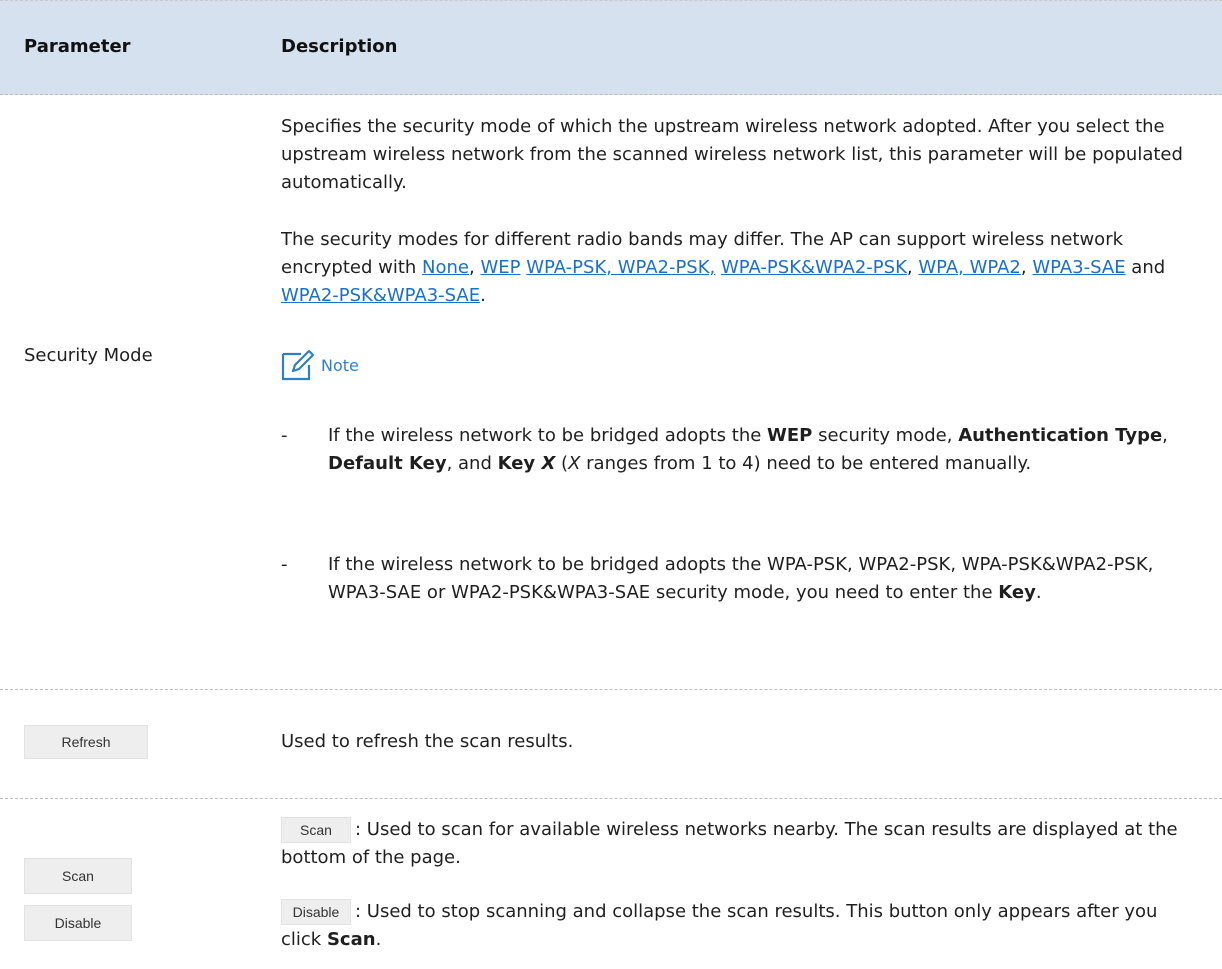  Describe the element at coordinates (445, 267) in the screenshot. I see `link-none: None` at that location.